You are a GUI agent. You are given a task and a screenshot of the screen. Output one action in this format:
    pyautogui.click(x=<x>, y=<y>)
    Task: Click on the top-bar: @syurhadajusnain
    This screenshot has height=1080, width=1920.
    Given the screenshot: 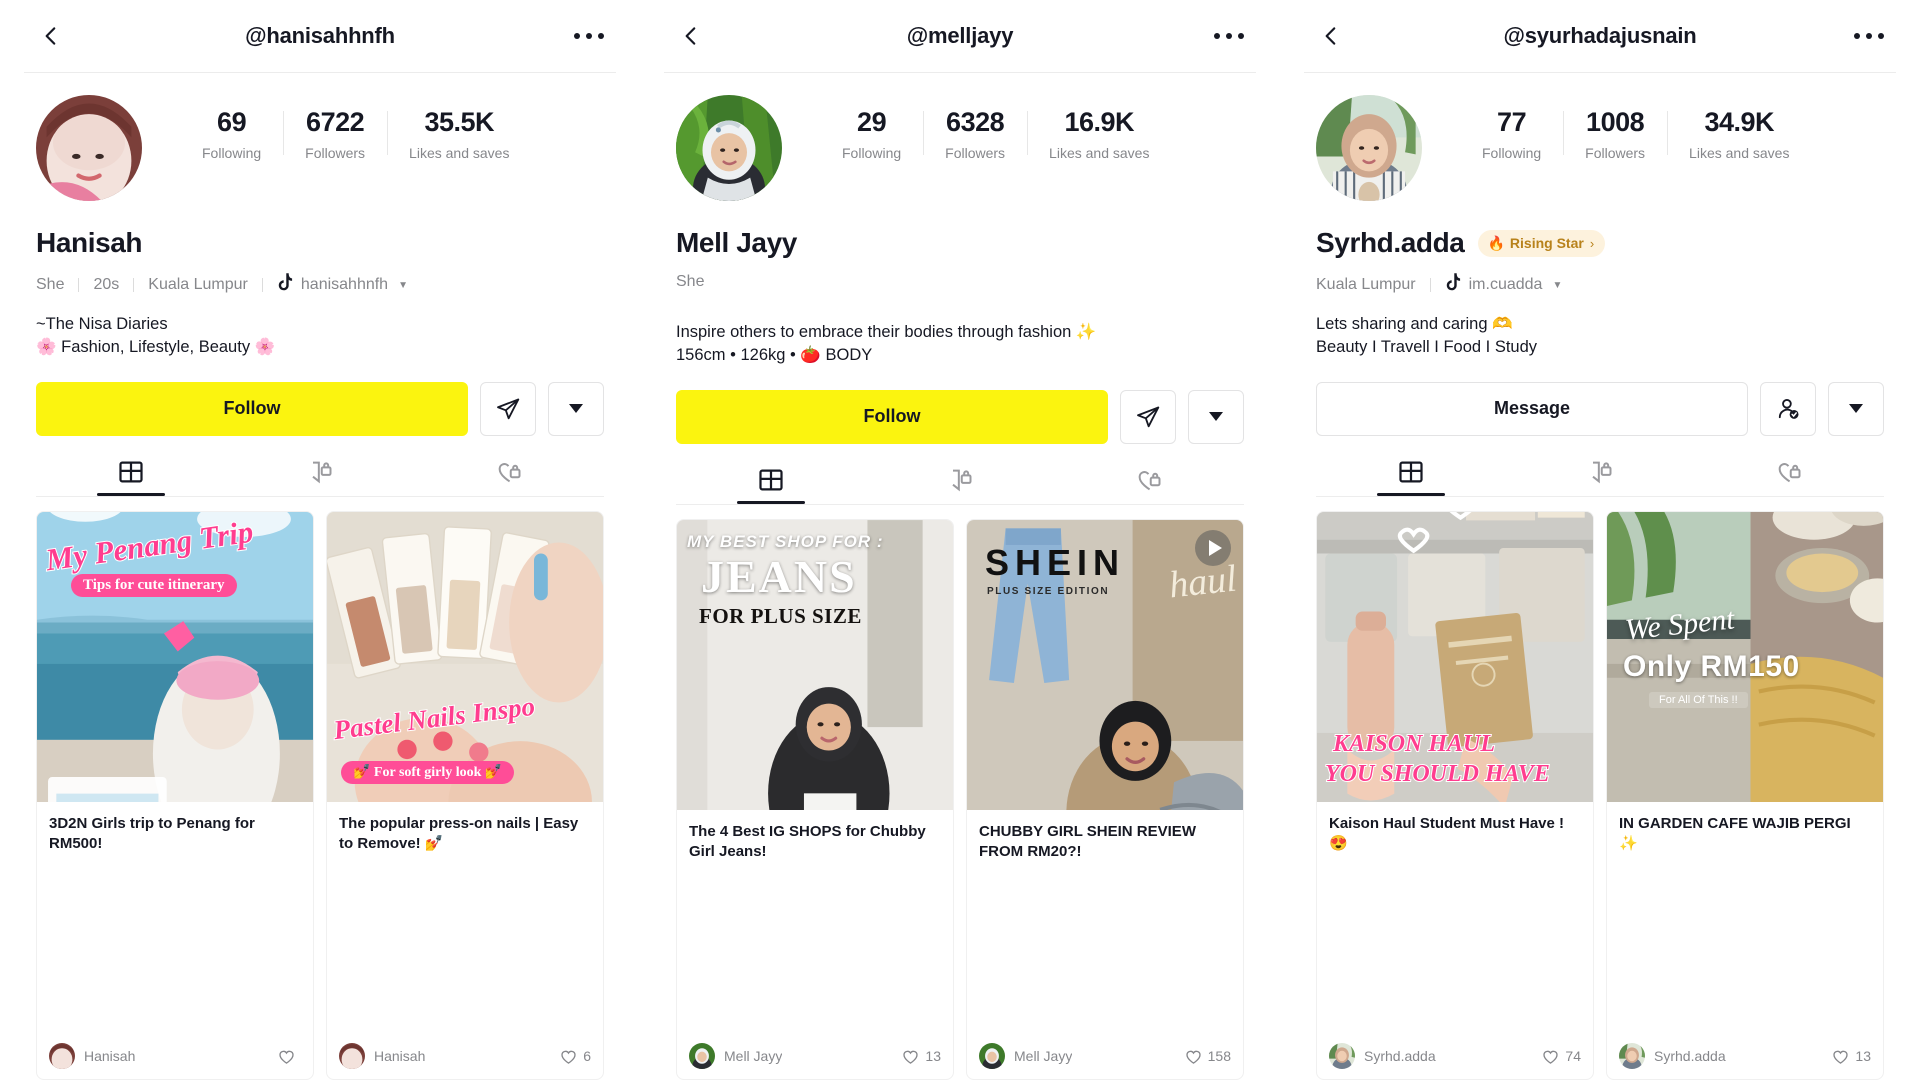 What is the action you would take?
    pyautogui.click(x=1600, y=36)
    